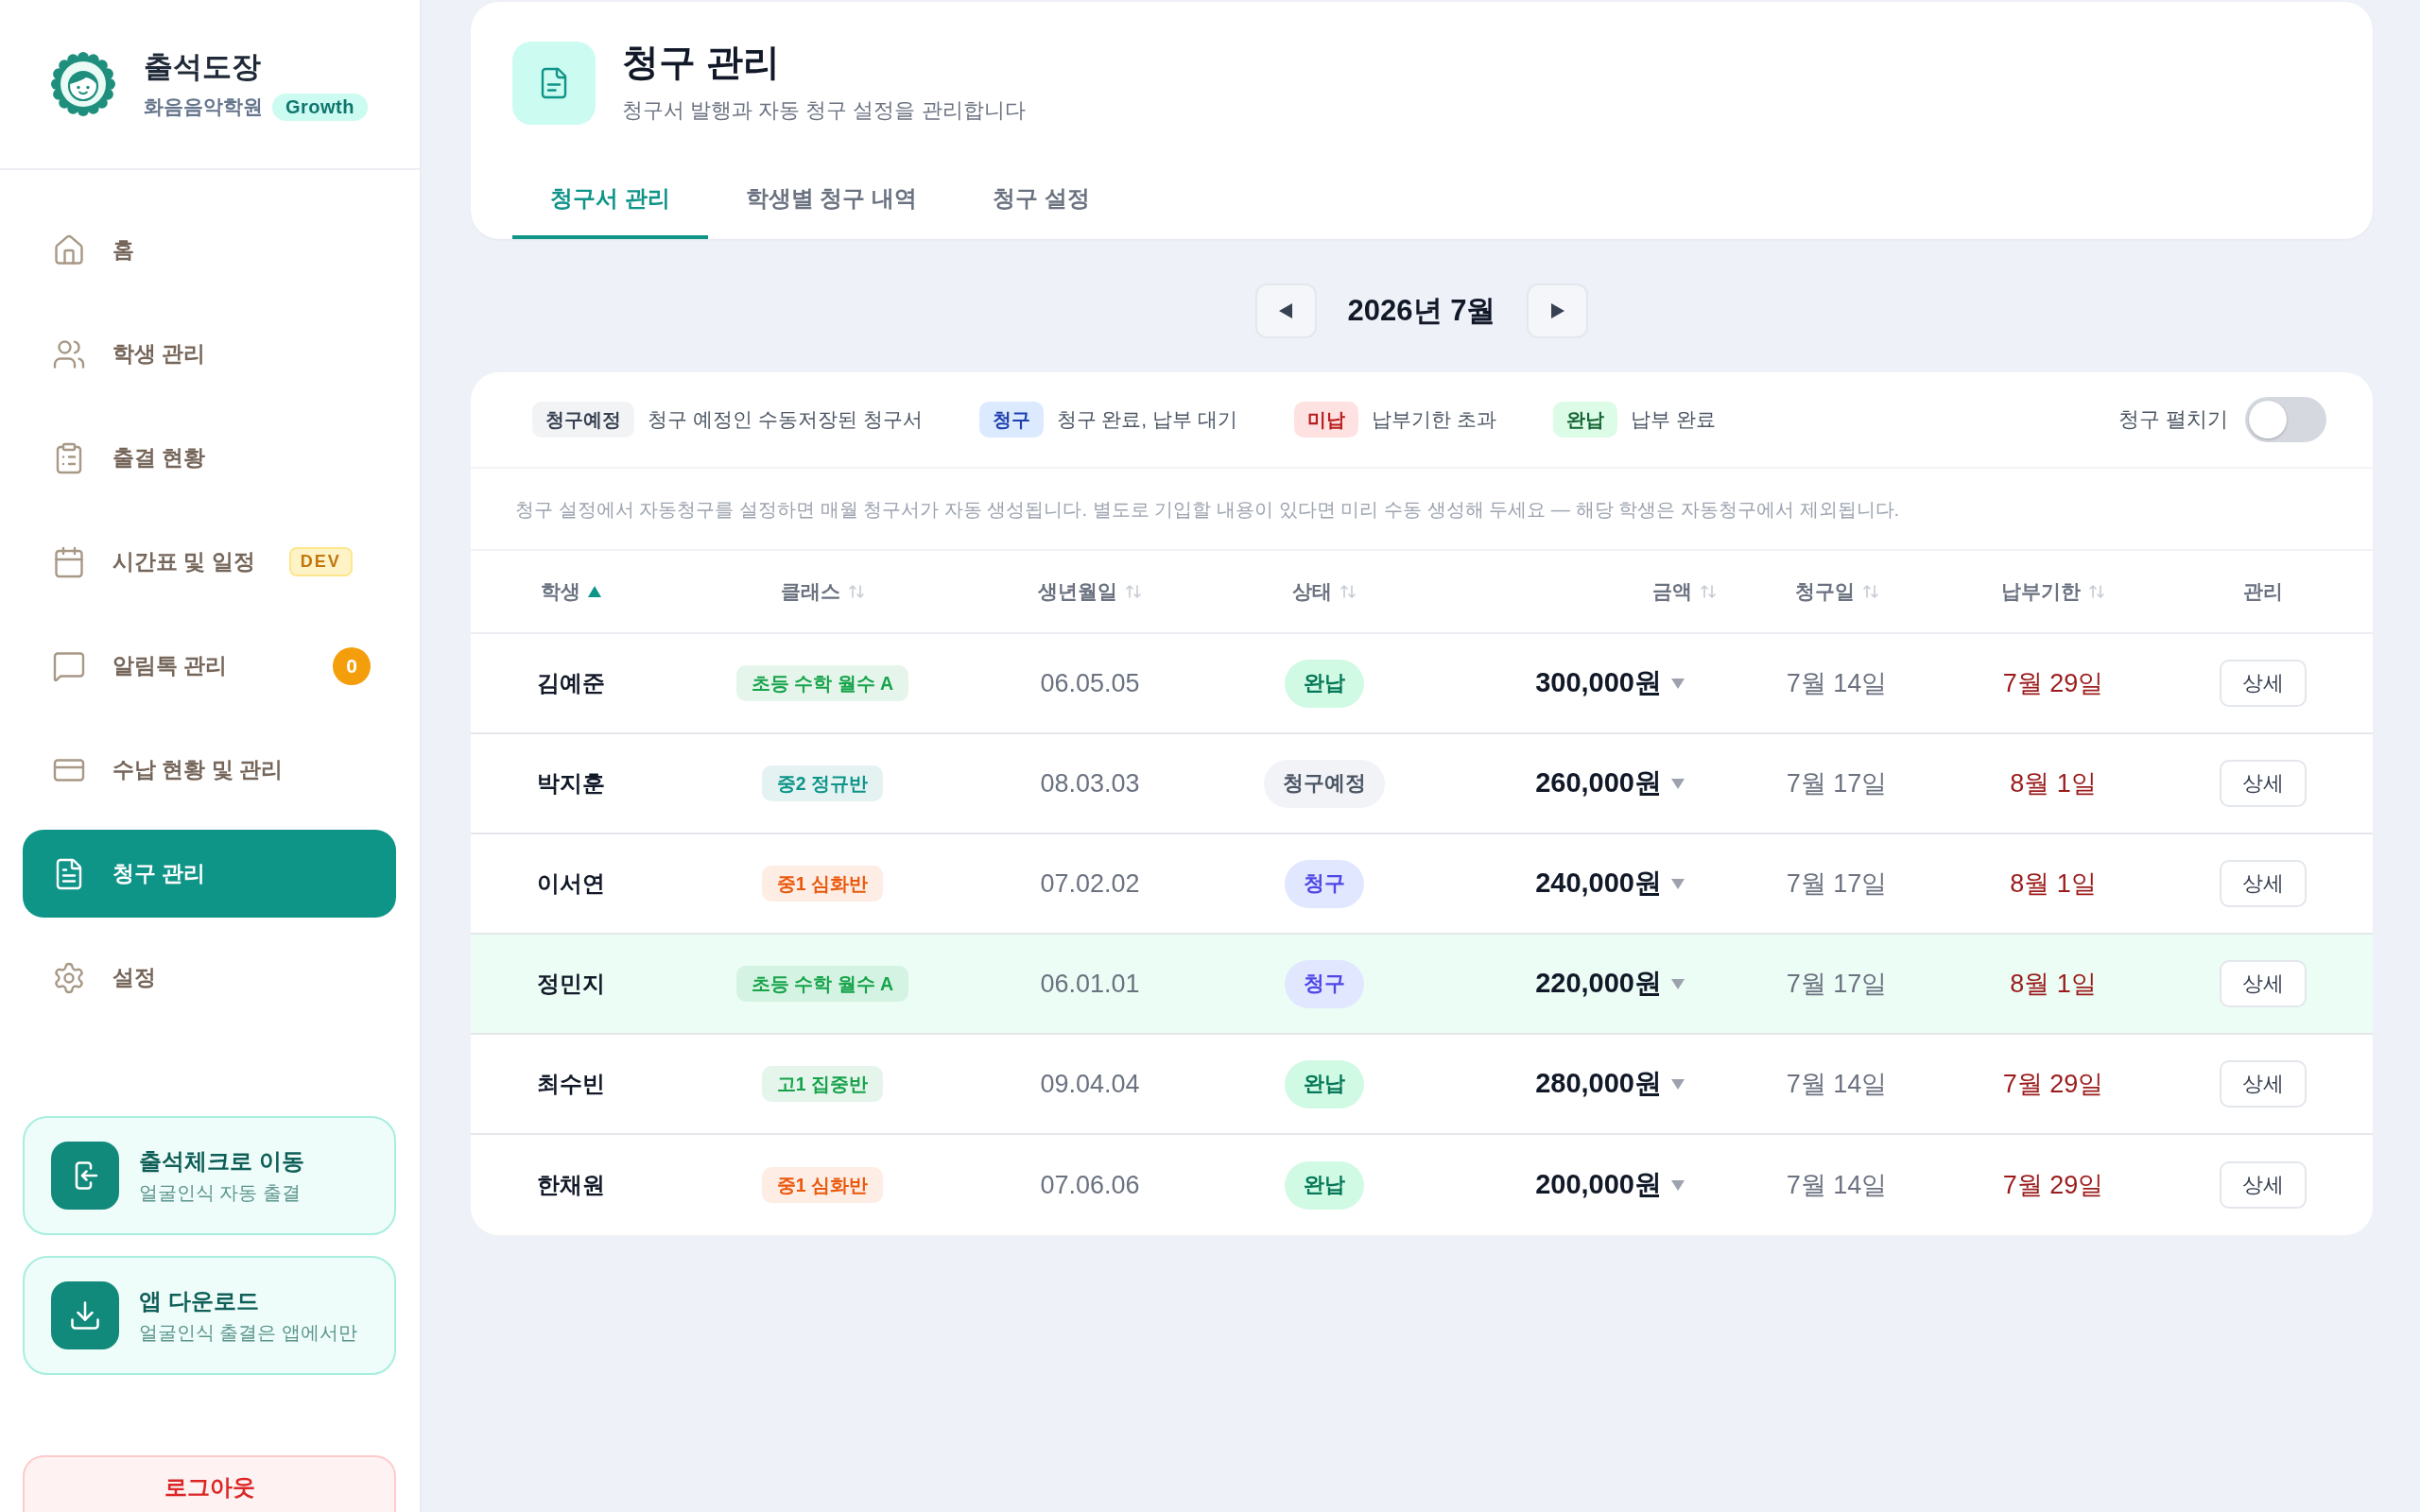  Describe the element at coordinates (822, 1084) in the screenshot. I see `class-tag: 고1 집중반` at that location.